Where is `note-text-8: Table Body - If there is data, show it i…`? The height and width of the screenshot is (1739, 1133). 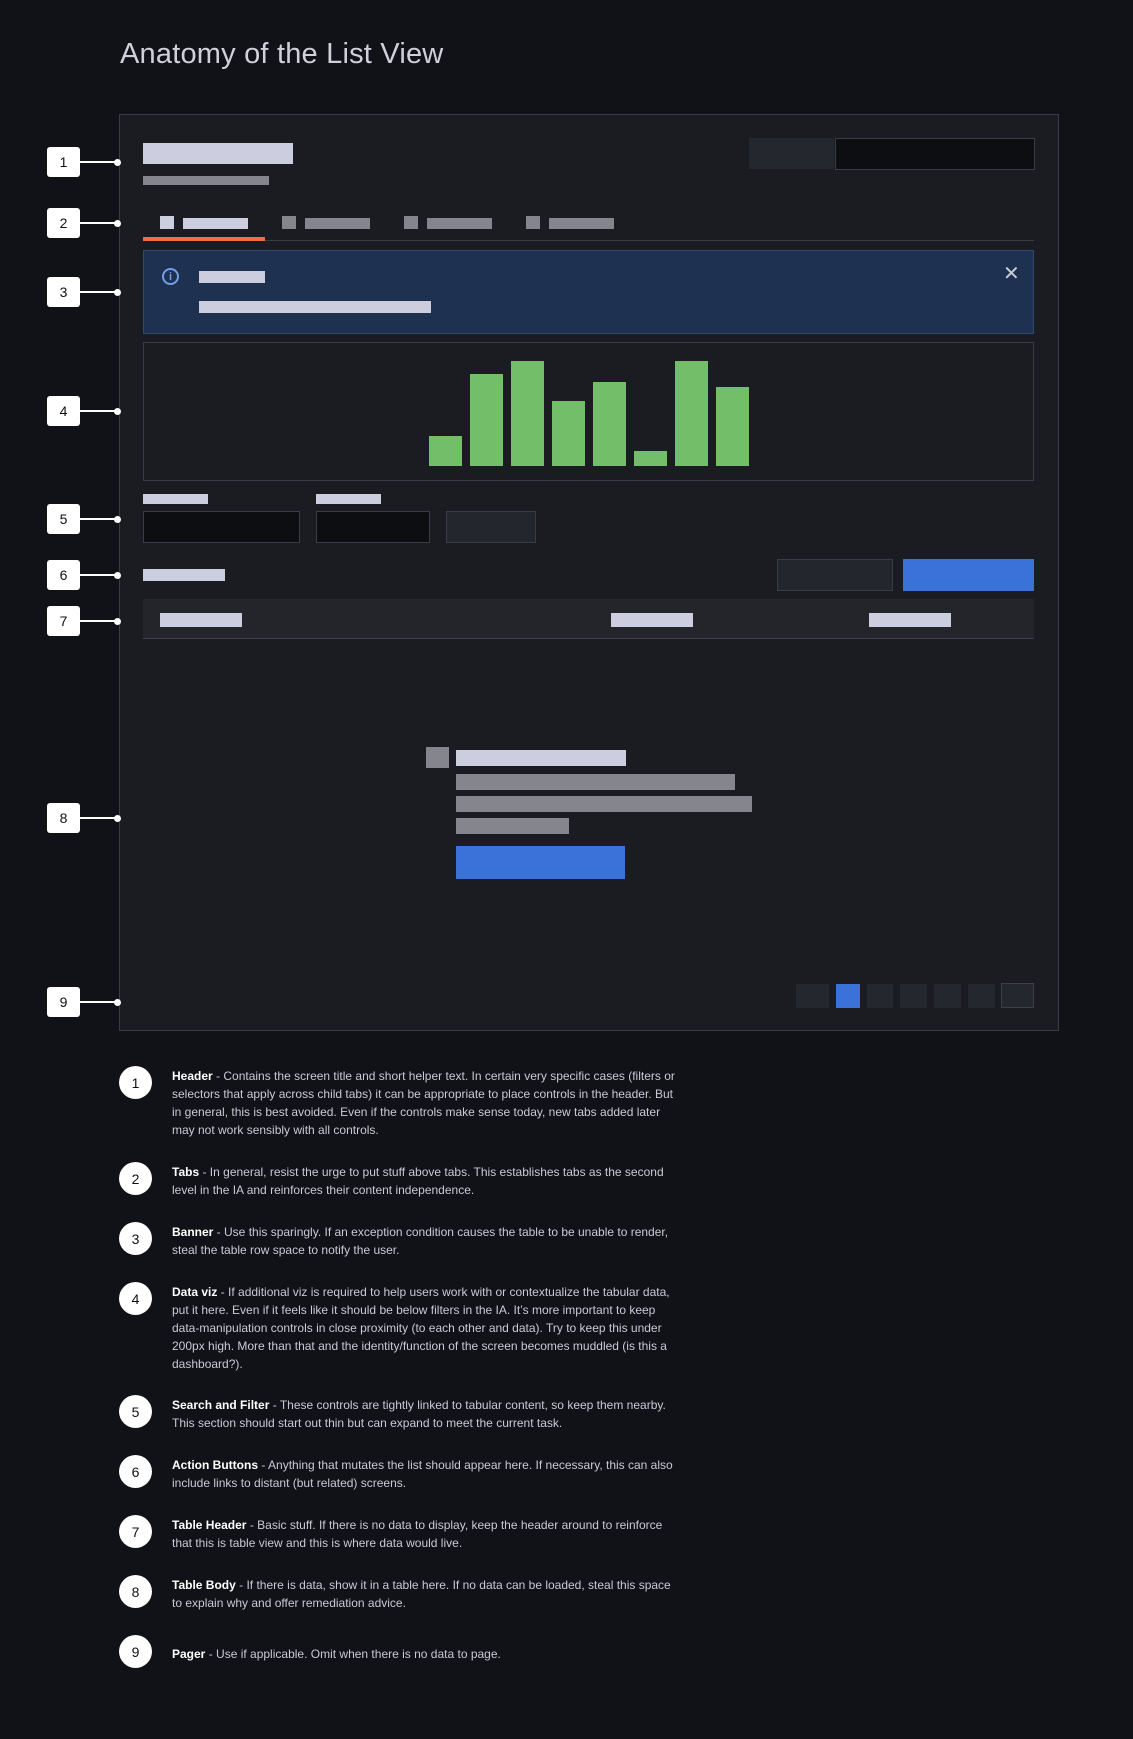 note-text-8: Table Body - If there is data, show it i… is located at coordinates (427, 1594).